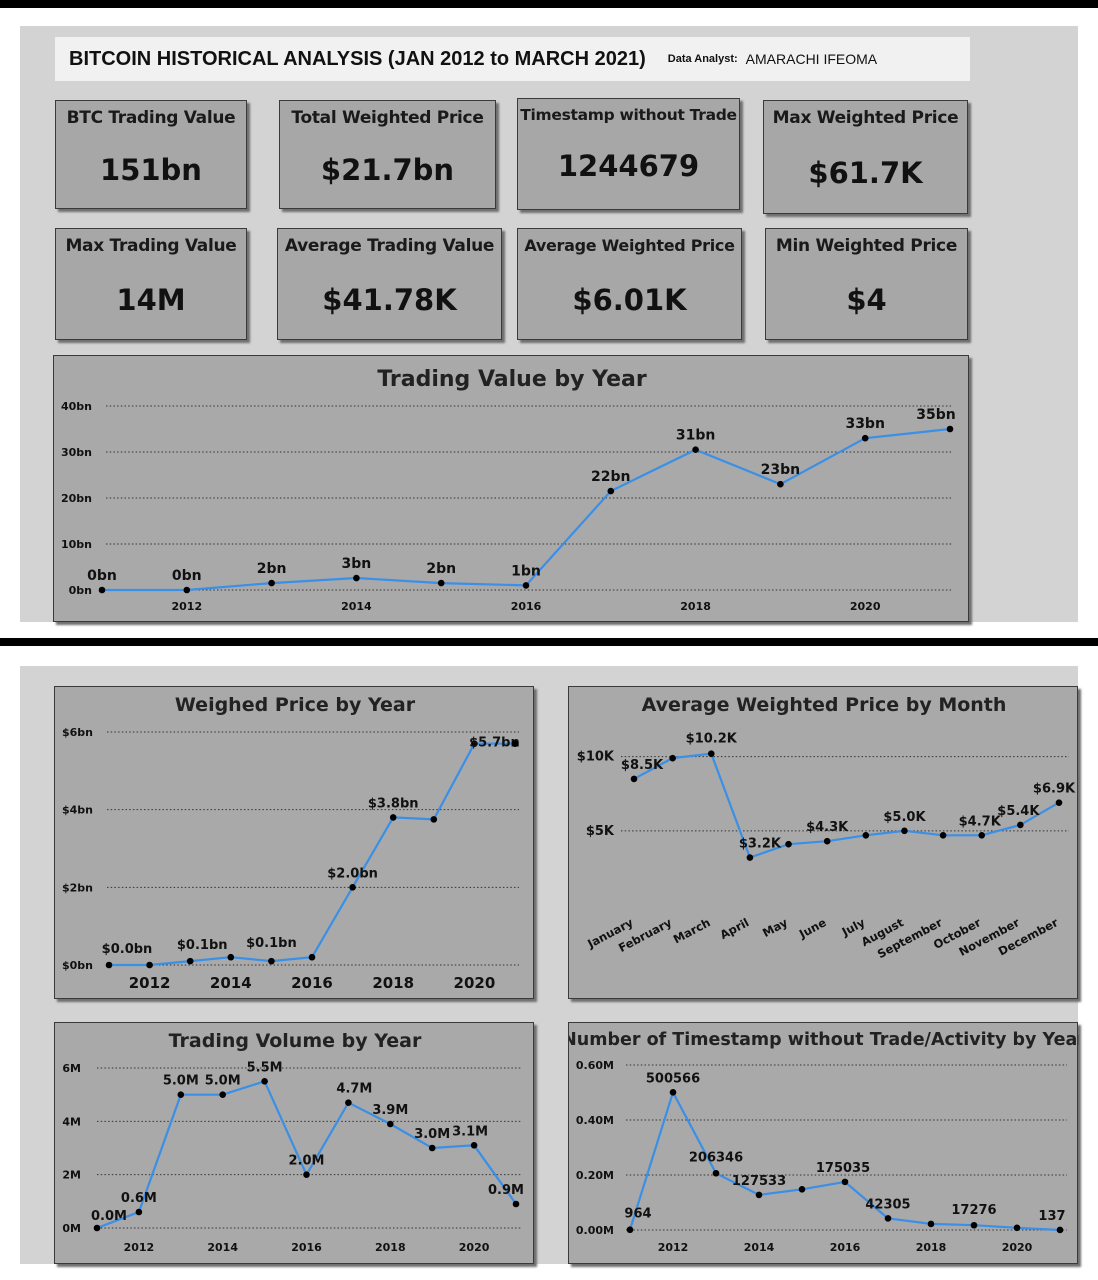  I want to click on data-label: 5.0M, so click(223, 1081).